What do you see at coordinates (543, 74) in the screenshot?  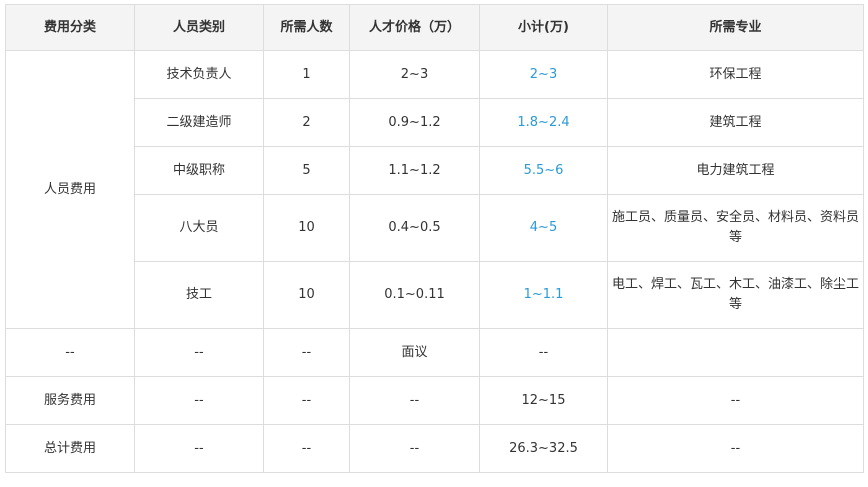 I see `personnel-subtotal: 2~3` at bounding box center [543, 74].